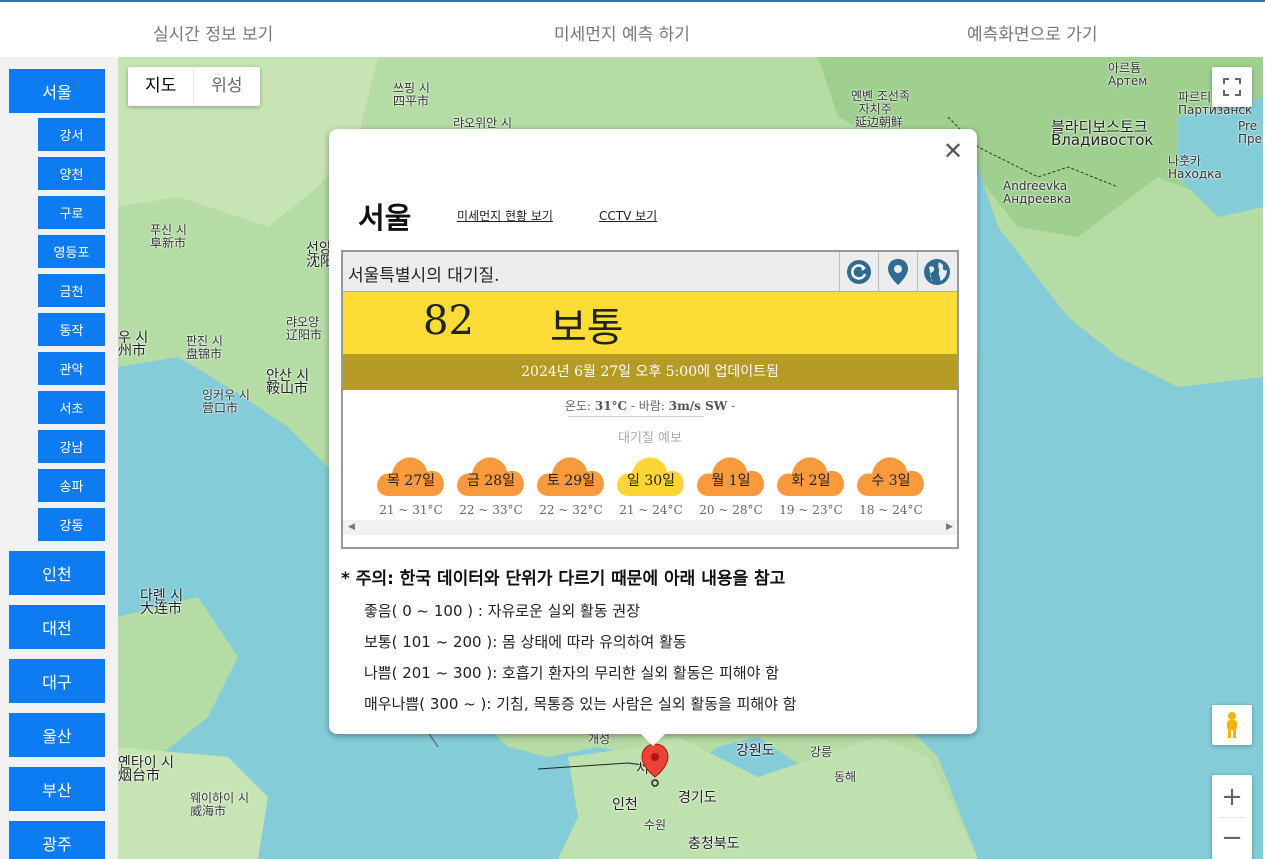  What do you see at coordinates (697, 798) in the screenshot?
I see `map-label: 경기도` at bounding box center [697, 798].